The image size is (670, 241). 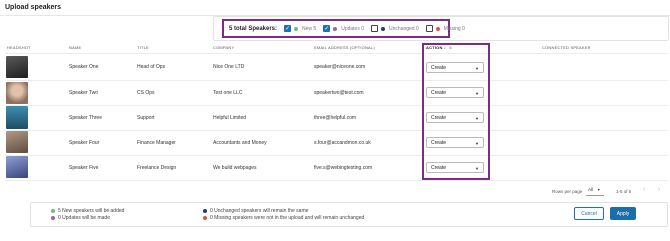 I want to click on rows-per-page-select: All ▼, so click(x=595, y=191).